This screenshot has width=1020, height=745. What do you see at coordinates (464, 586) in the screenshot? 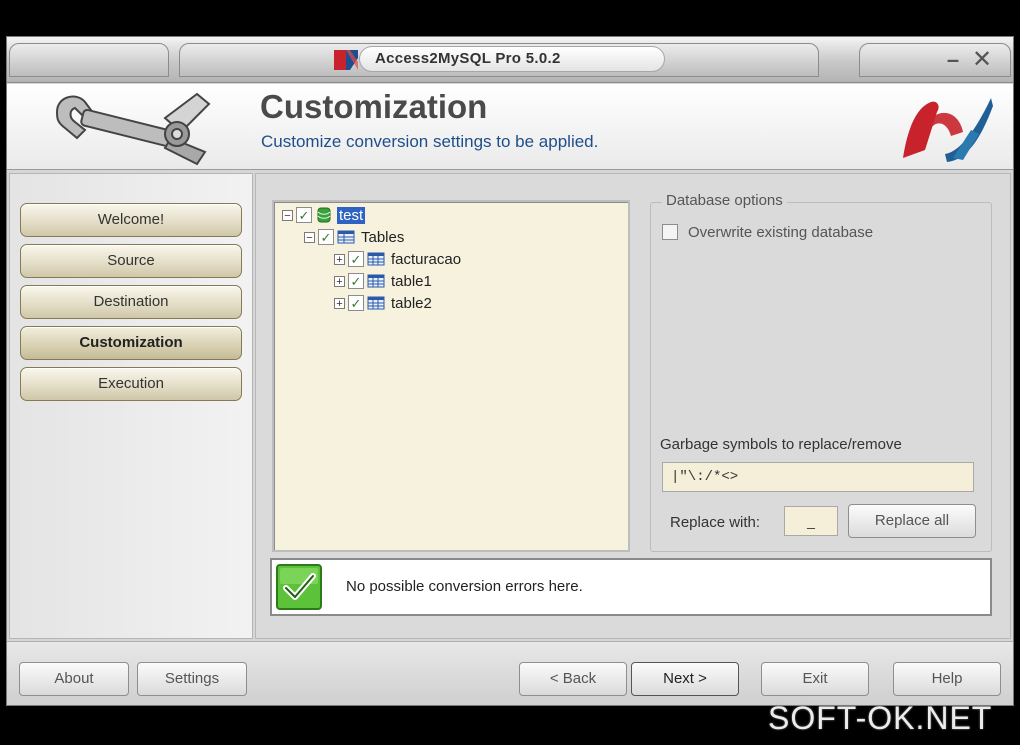
I see `status-message: No possible conversion errors here.` at bounding box center [464, 586].